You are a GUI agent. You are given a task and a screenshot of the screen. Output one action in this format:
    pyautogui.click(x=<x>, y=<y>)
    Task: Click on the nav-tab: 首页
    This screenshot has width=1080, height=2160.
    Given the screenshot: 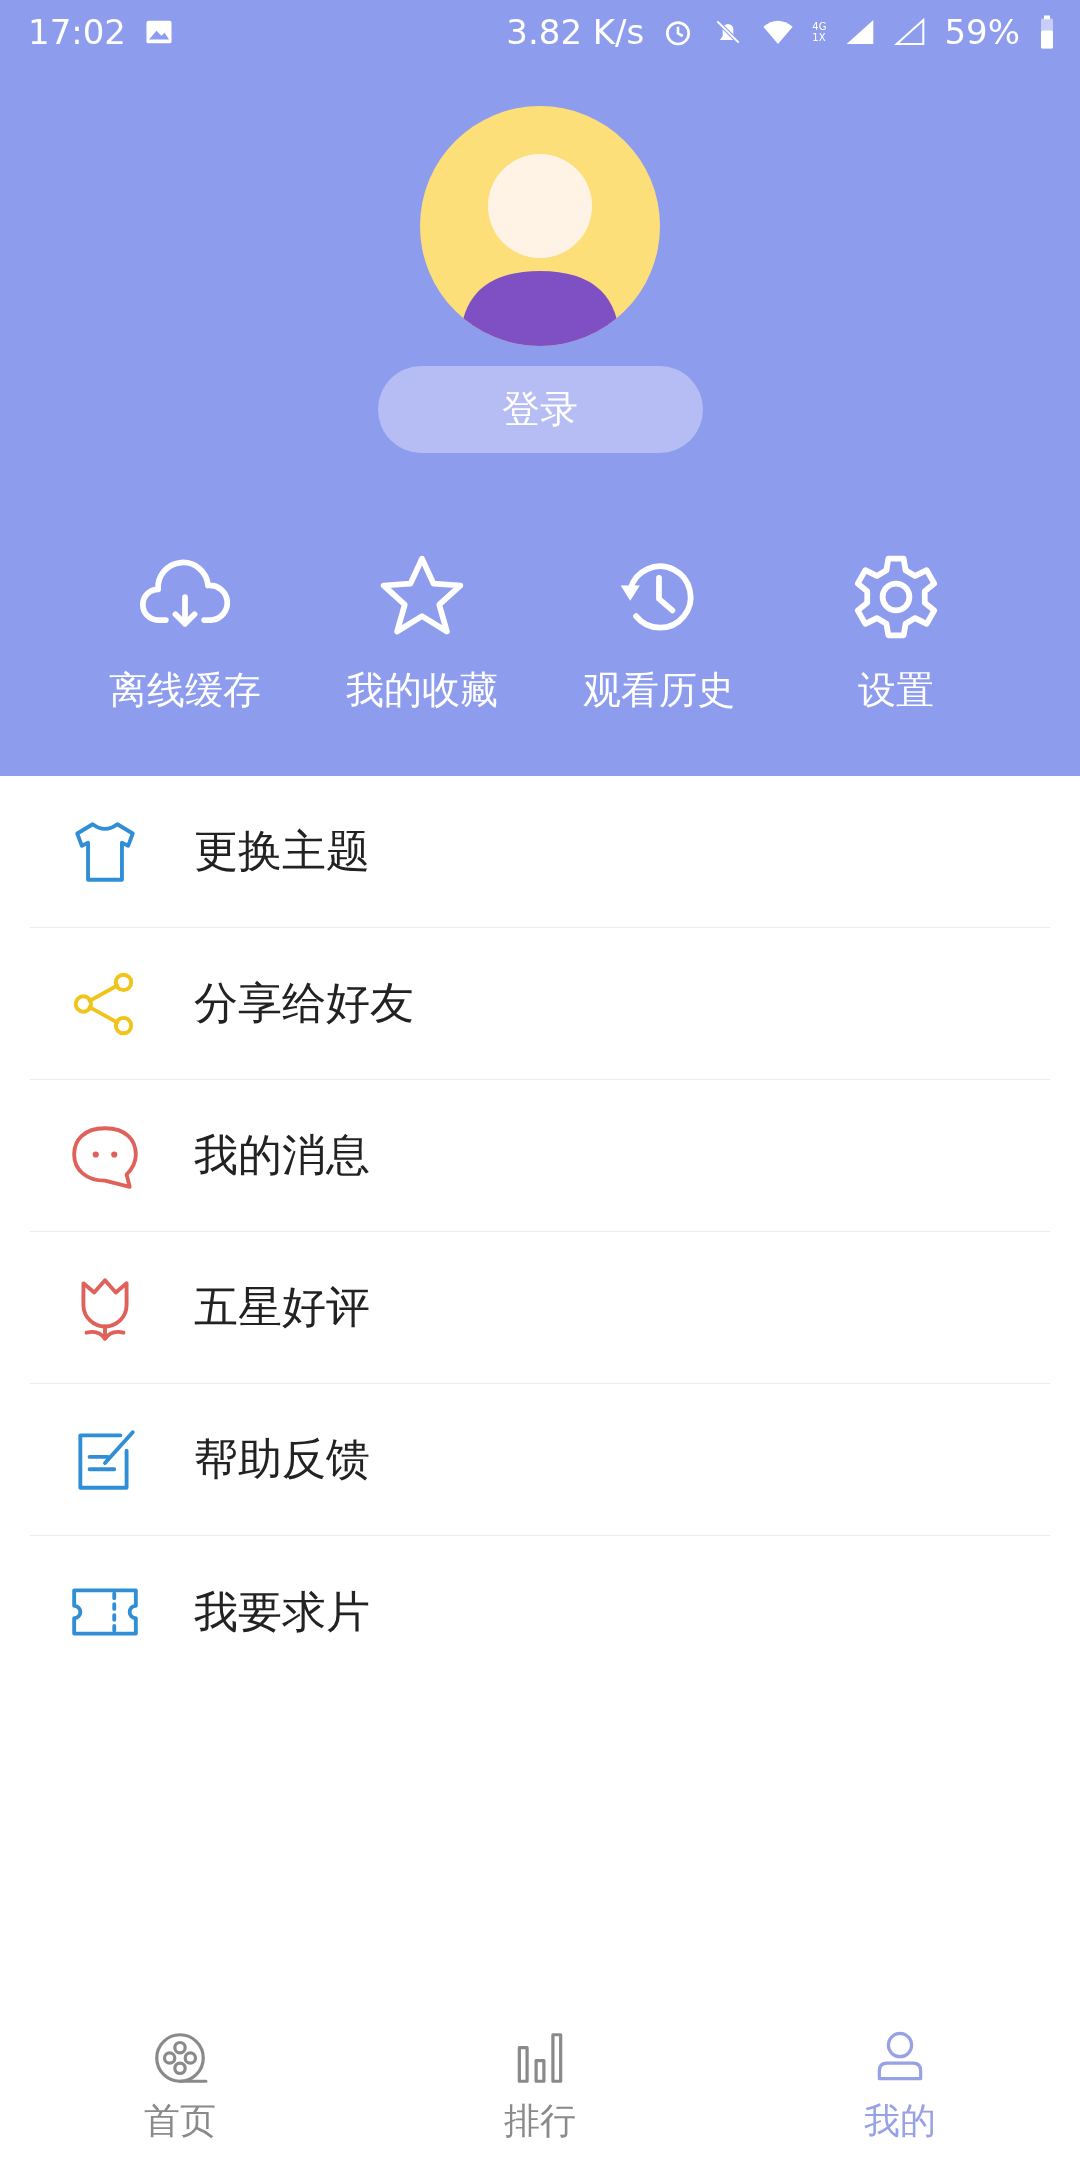 What is the action you would take?
    pyautogui.click(x=180, y=2086)
    